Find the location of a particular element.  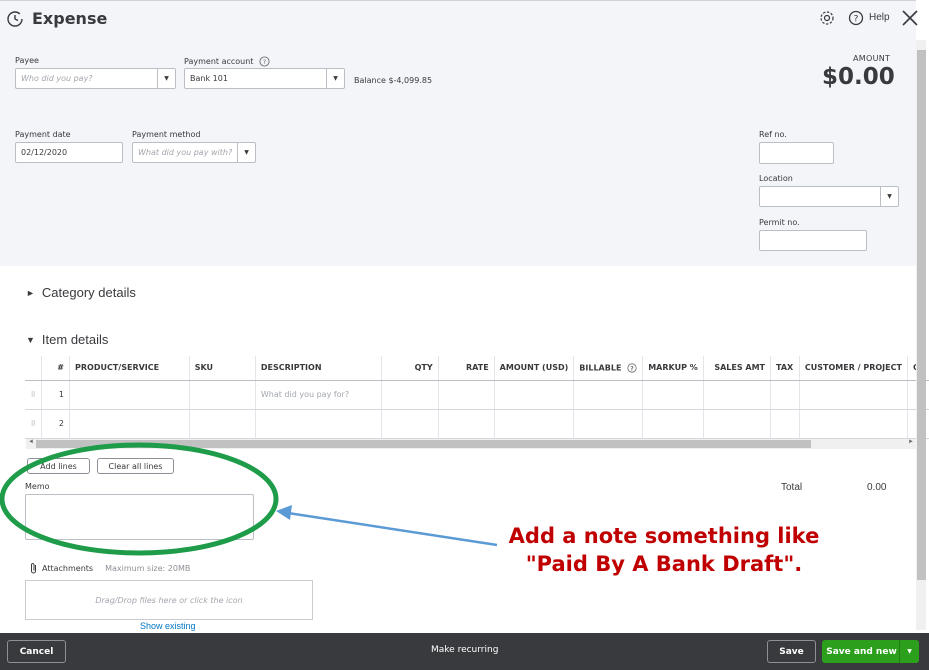

cancel-button: Cancel is located at coordinates (36, 651).